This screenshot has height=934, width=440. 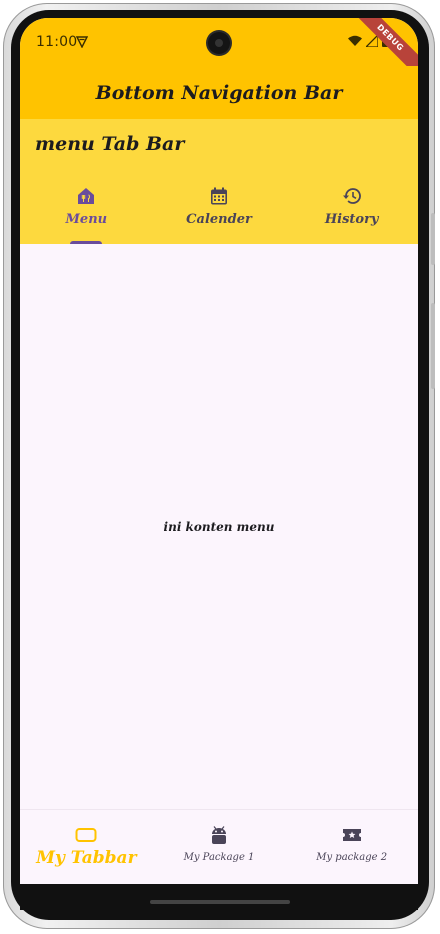 What do you see at coordinates (86, 196) in the screenshot?
I see `menu-restaurant-icon` at bounding box center [86, 196].